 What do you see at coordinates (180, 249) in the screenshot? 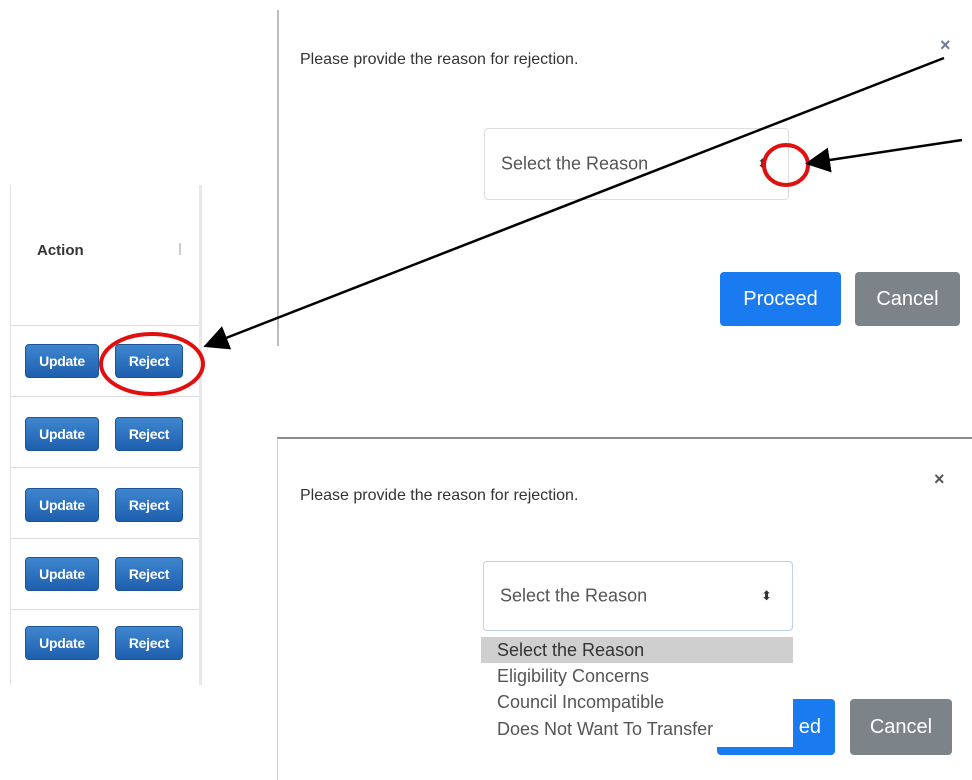
I see `column-resize-handle` at bounding box center [180, 249].